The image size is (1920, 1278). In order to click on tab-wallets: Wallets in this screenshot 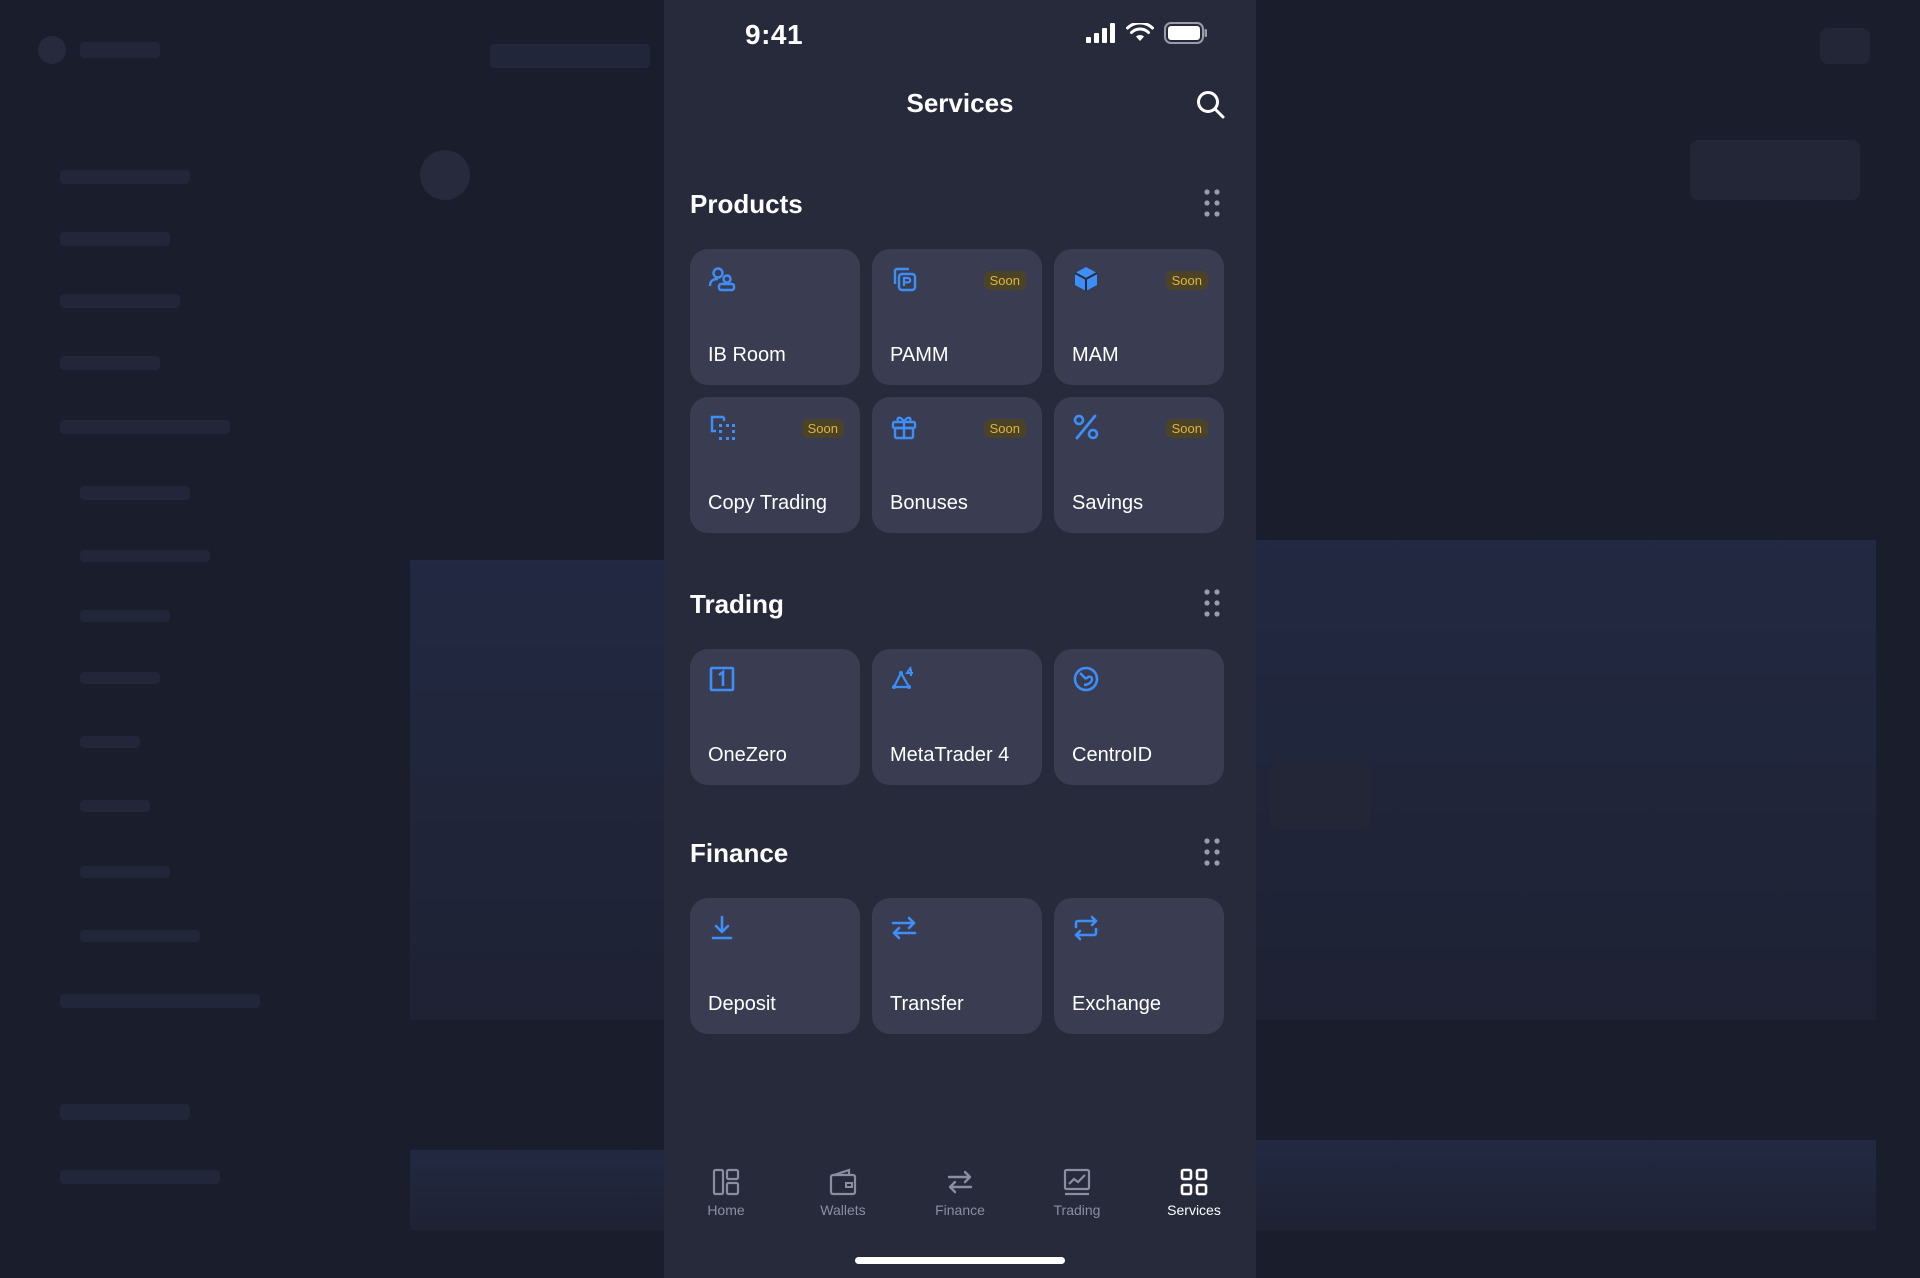, I will do `click(843, 1193)`.